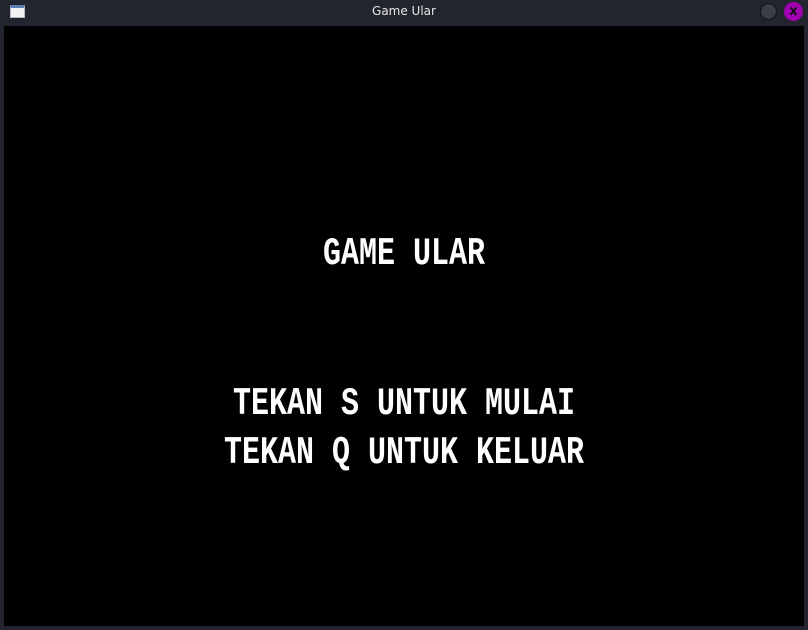  What do you see at coordinates (404, 255) in the screenshot?
I see `game-title: GAME ULAR` at bounding box center [404, 255].